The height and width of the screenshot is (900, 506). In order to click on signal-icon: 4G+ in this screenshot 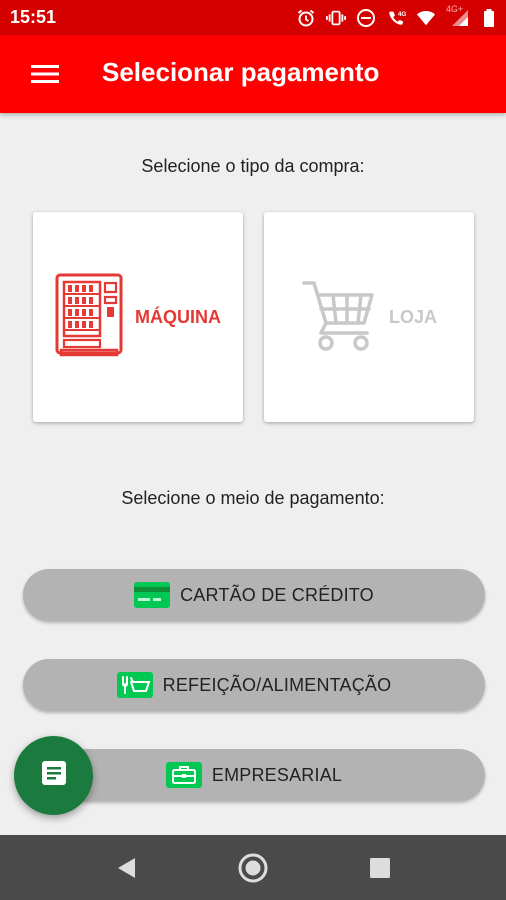, I will do `click(459, 16)`.